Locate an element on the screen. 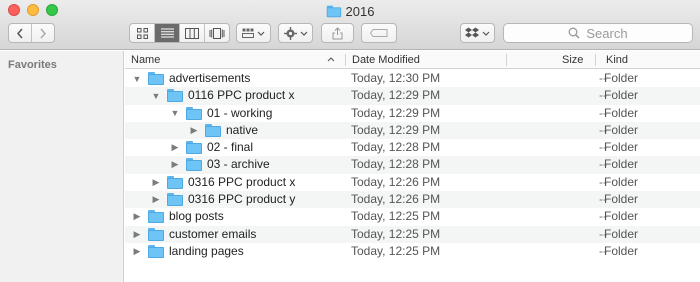 This screenshot has width=700, height=282. file-name: customer emails is located at coordinates (213, 233).